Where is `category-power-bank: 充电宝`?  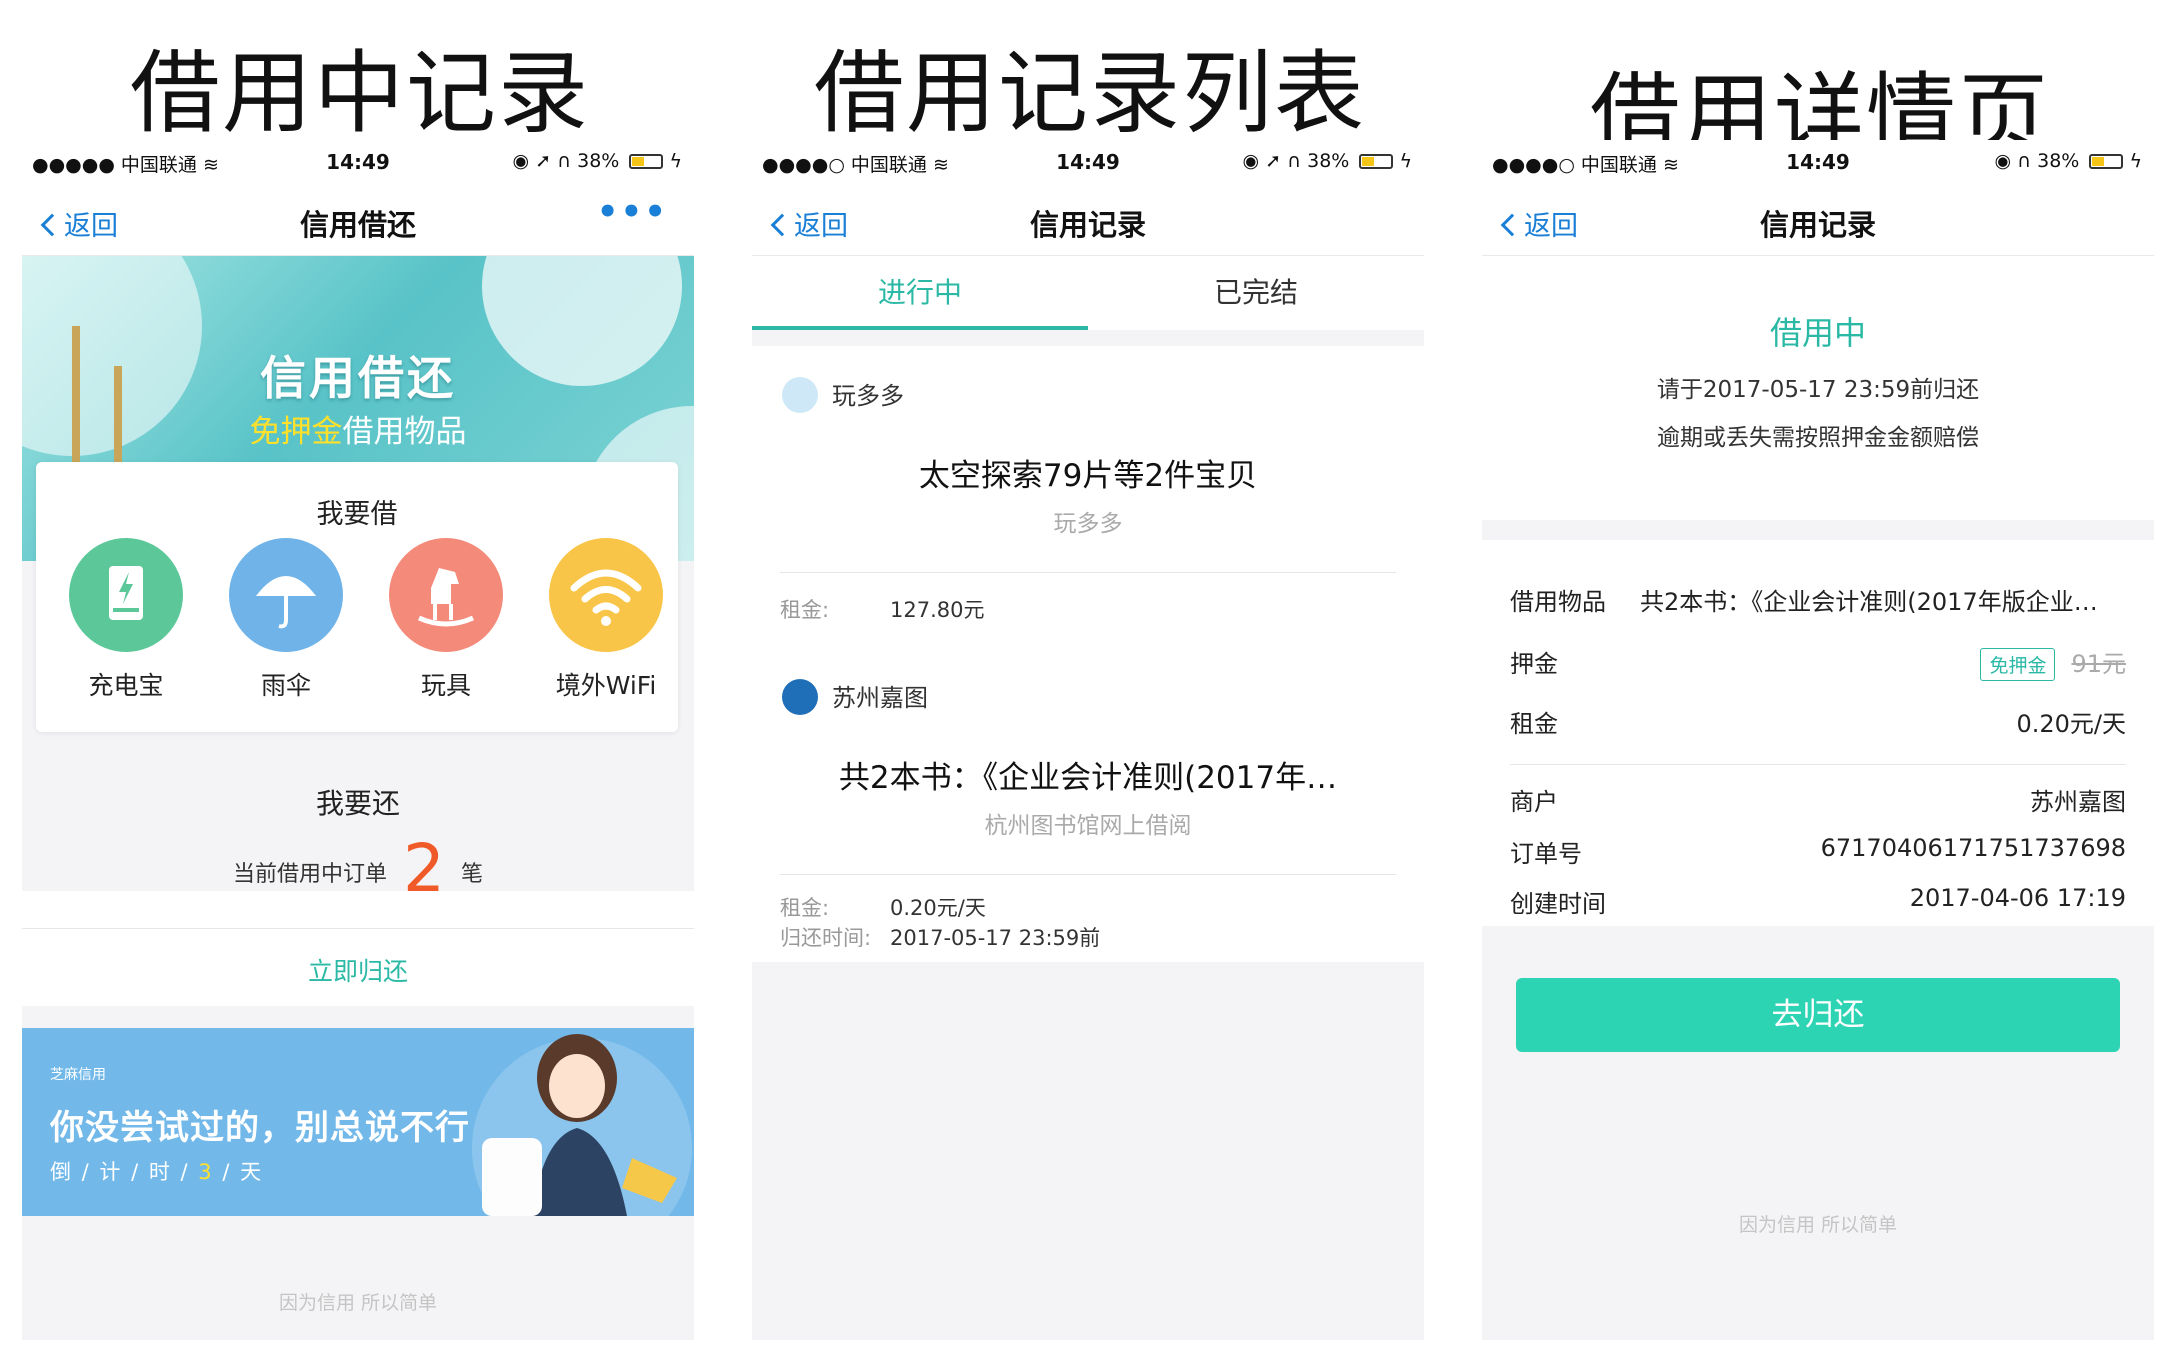
category-power-bank: 充电宝 is located at coordinates (126, 620).